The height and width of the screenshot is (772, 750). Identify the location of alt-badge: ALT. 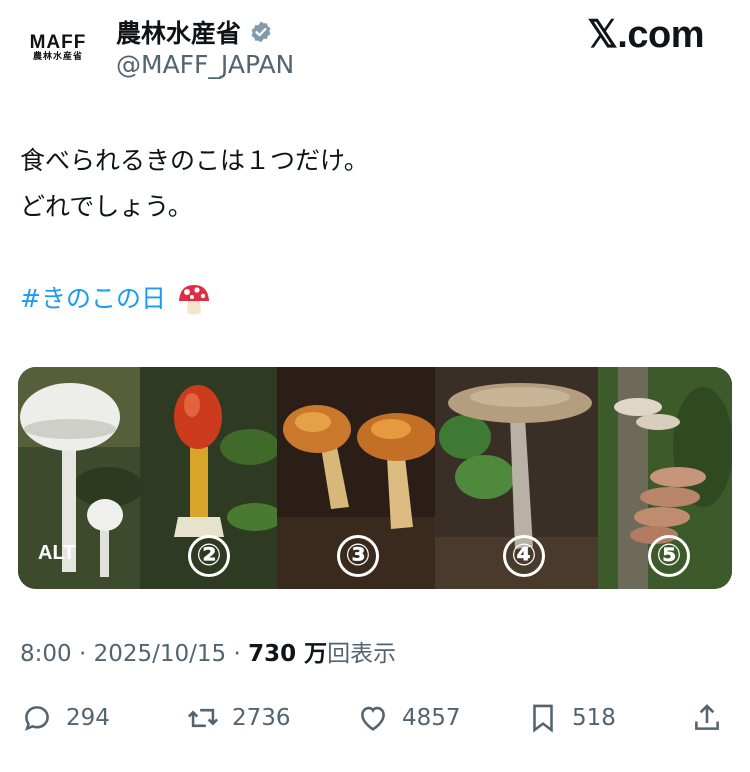
(56, 553).